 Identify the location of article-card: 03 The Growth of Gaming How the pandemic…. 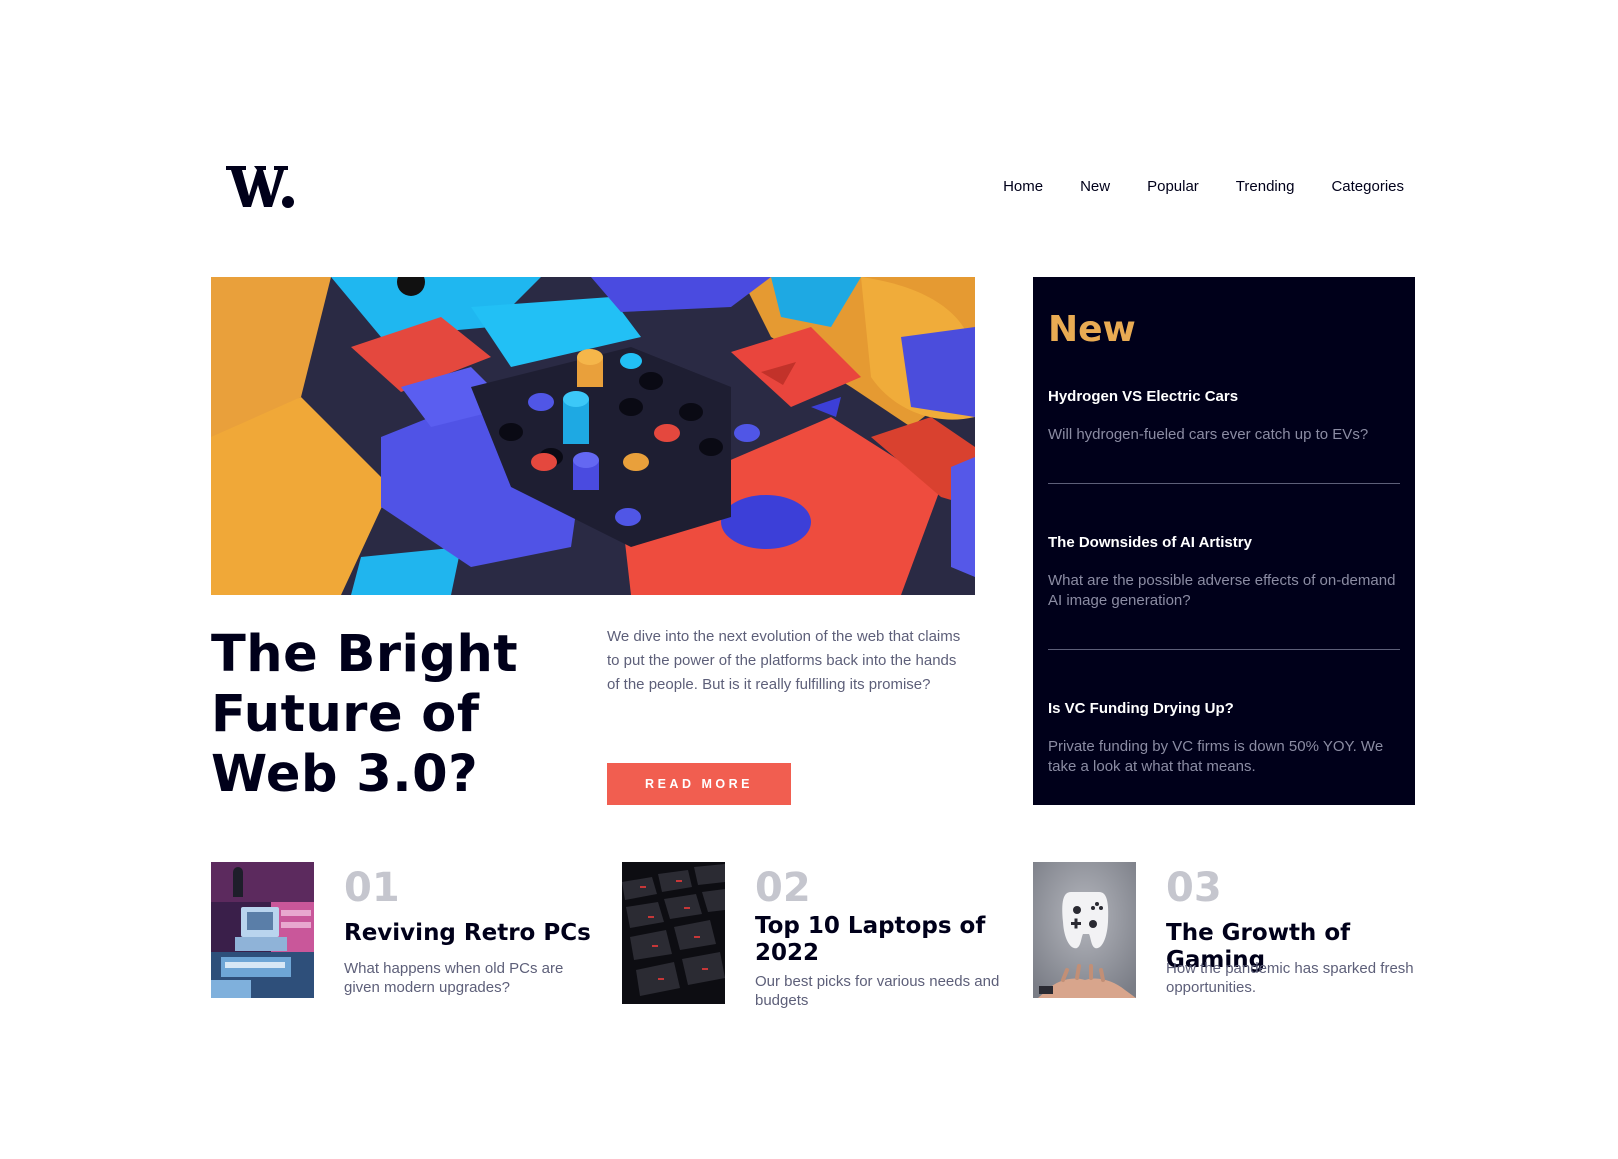
(1228, 932).